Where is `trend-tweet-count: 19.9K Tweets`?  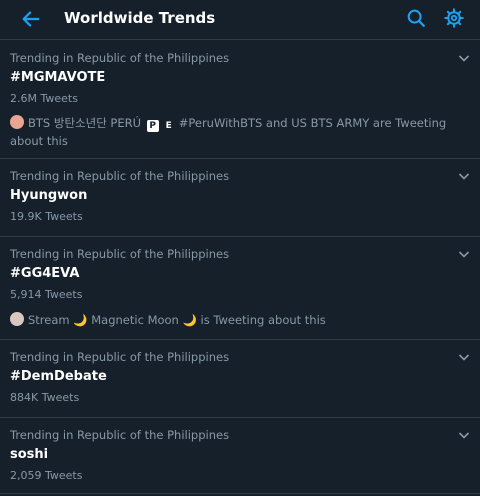 trend-tweet-count: 19.9K Tweets is located at coordinates (46, 216).